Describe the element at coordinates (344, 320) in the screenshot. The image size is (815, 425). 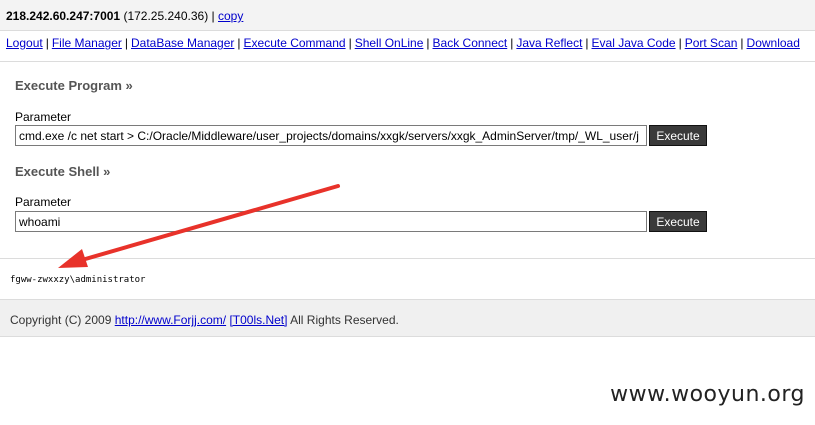
I see `footer-rights: All Rights Reserved.` at that location.